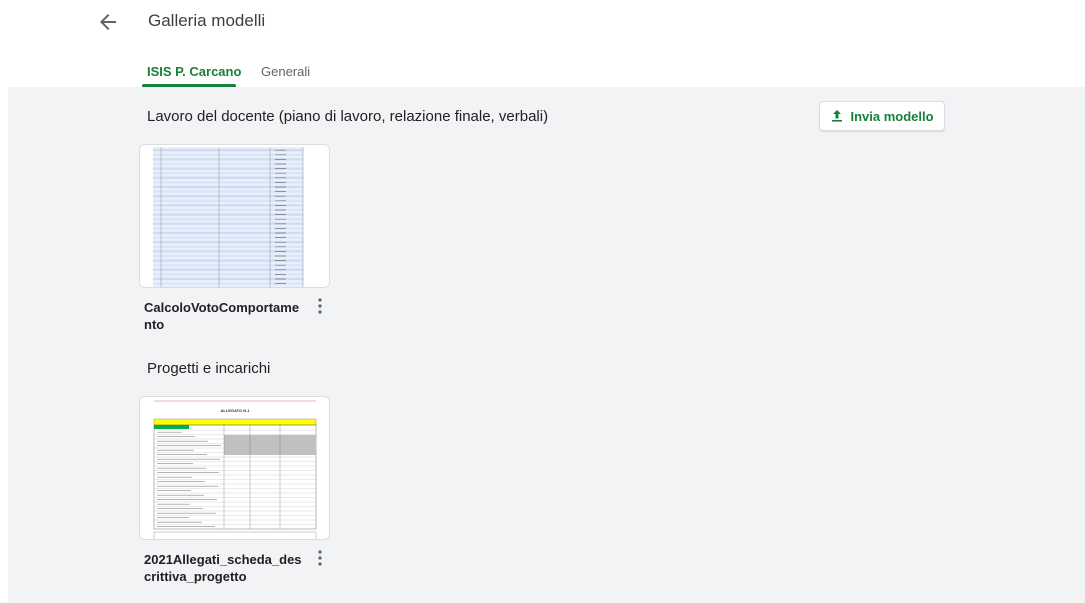 The height and width of the screenshot is (603, 1085). I want to click on section-title-progetti: Progetti e incarichi, so click(209, 368).